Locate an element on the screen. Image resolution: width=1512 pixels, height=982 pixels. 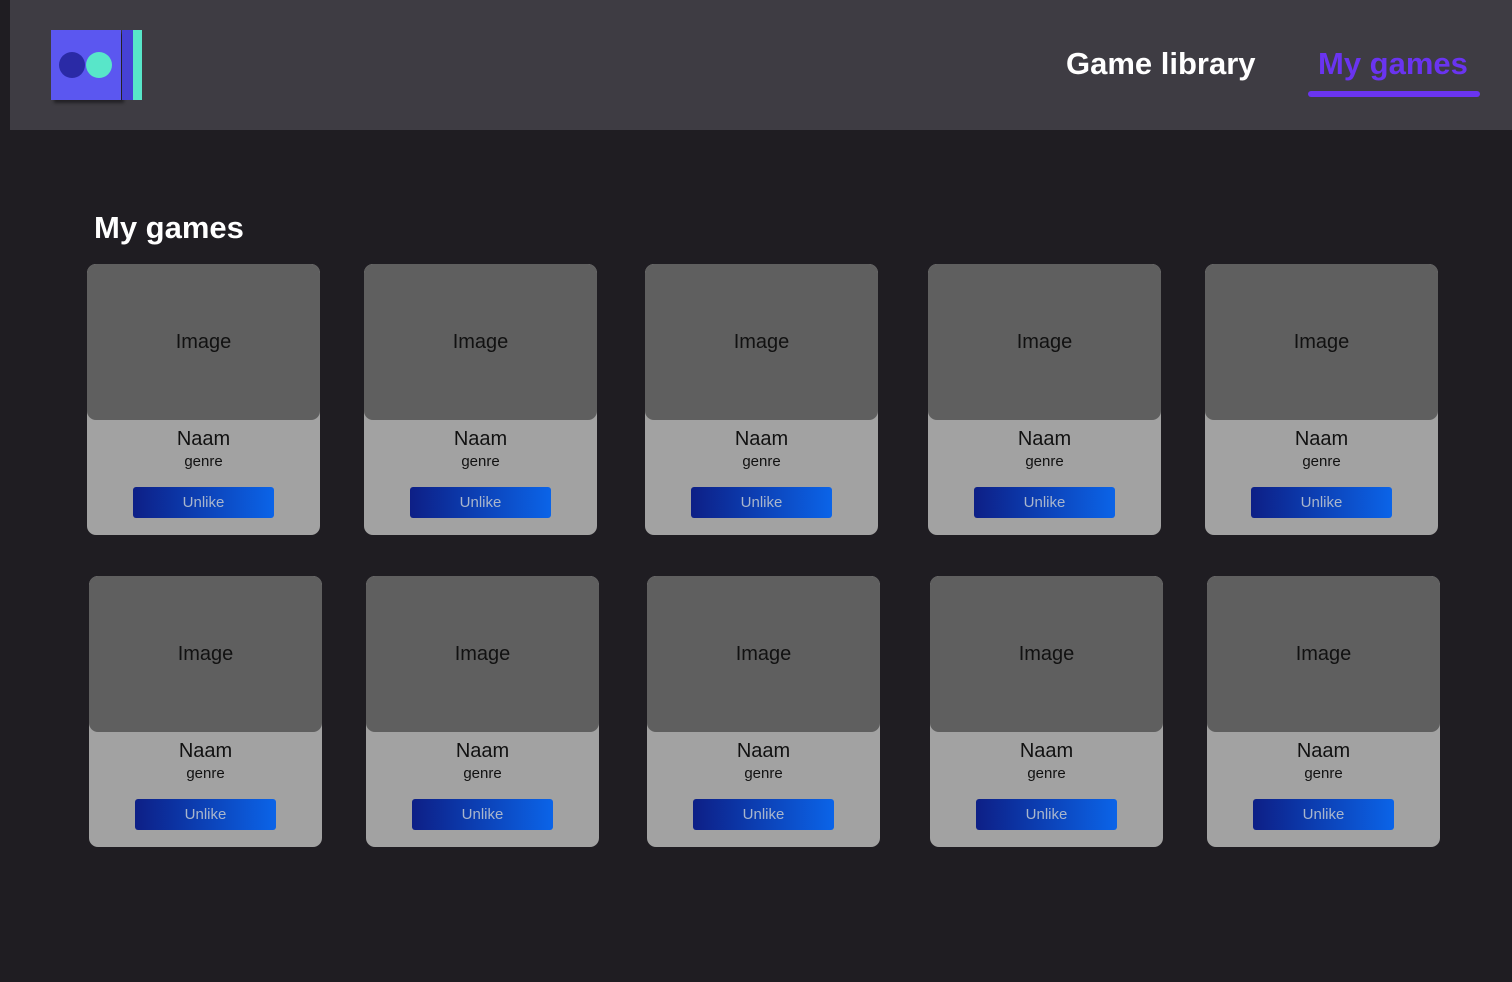
app-logo-icon is located at coordinates (97, 66).